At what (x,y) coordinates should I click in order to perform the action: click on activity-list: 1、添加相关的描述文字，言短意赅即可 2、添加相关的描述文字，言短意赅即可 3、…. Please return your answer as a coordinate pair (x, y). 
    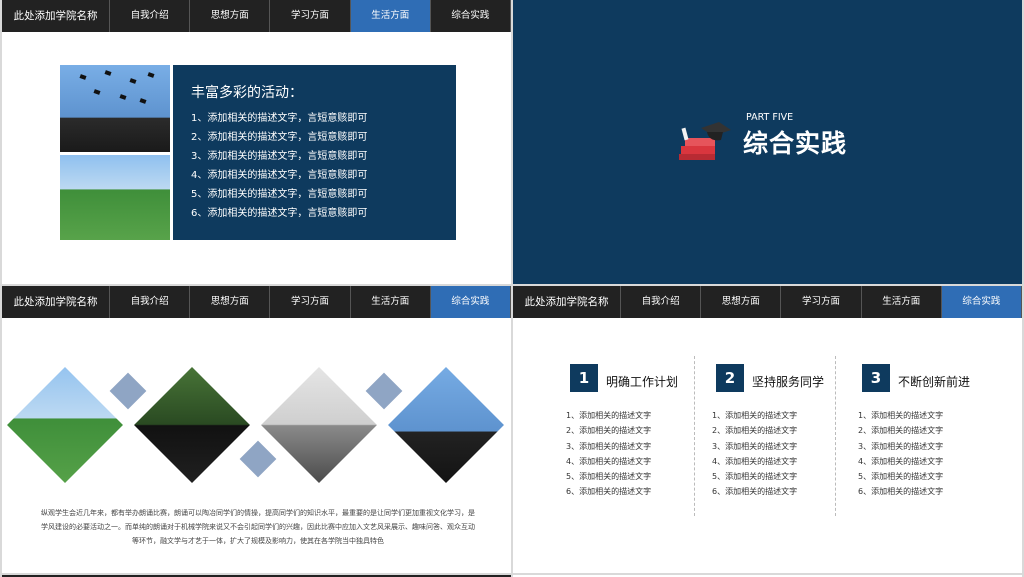
    Looking at the image, I should click on (279, 166).